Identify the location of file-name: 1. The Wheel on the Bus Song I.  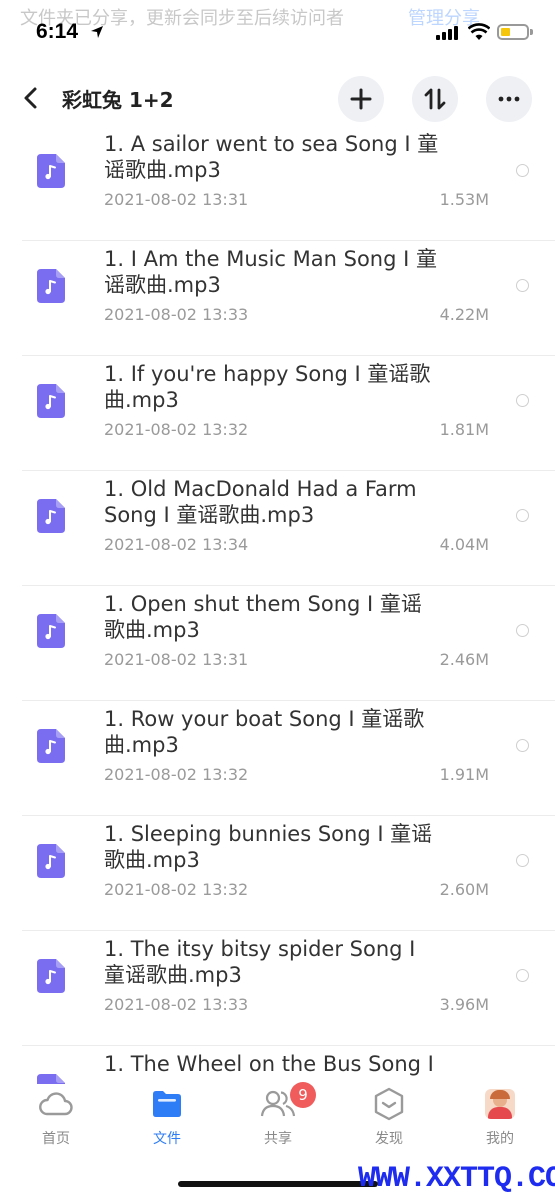
(269, 1064).